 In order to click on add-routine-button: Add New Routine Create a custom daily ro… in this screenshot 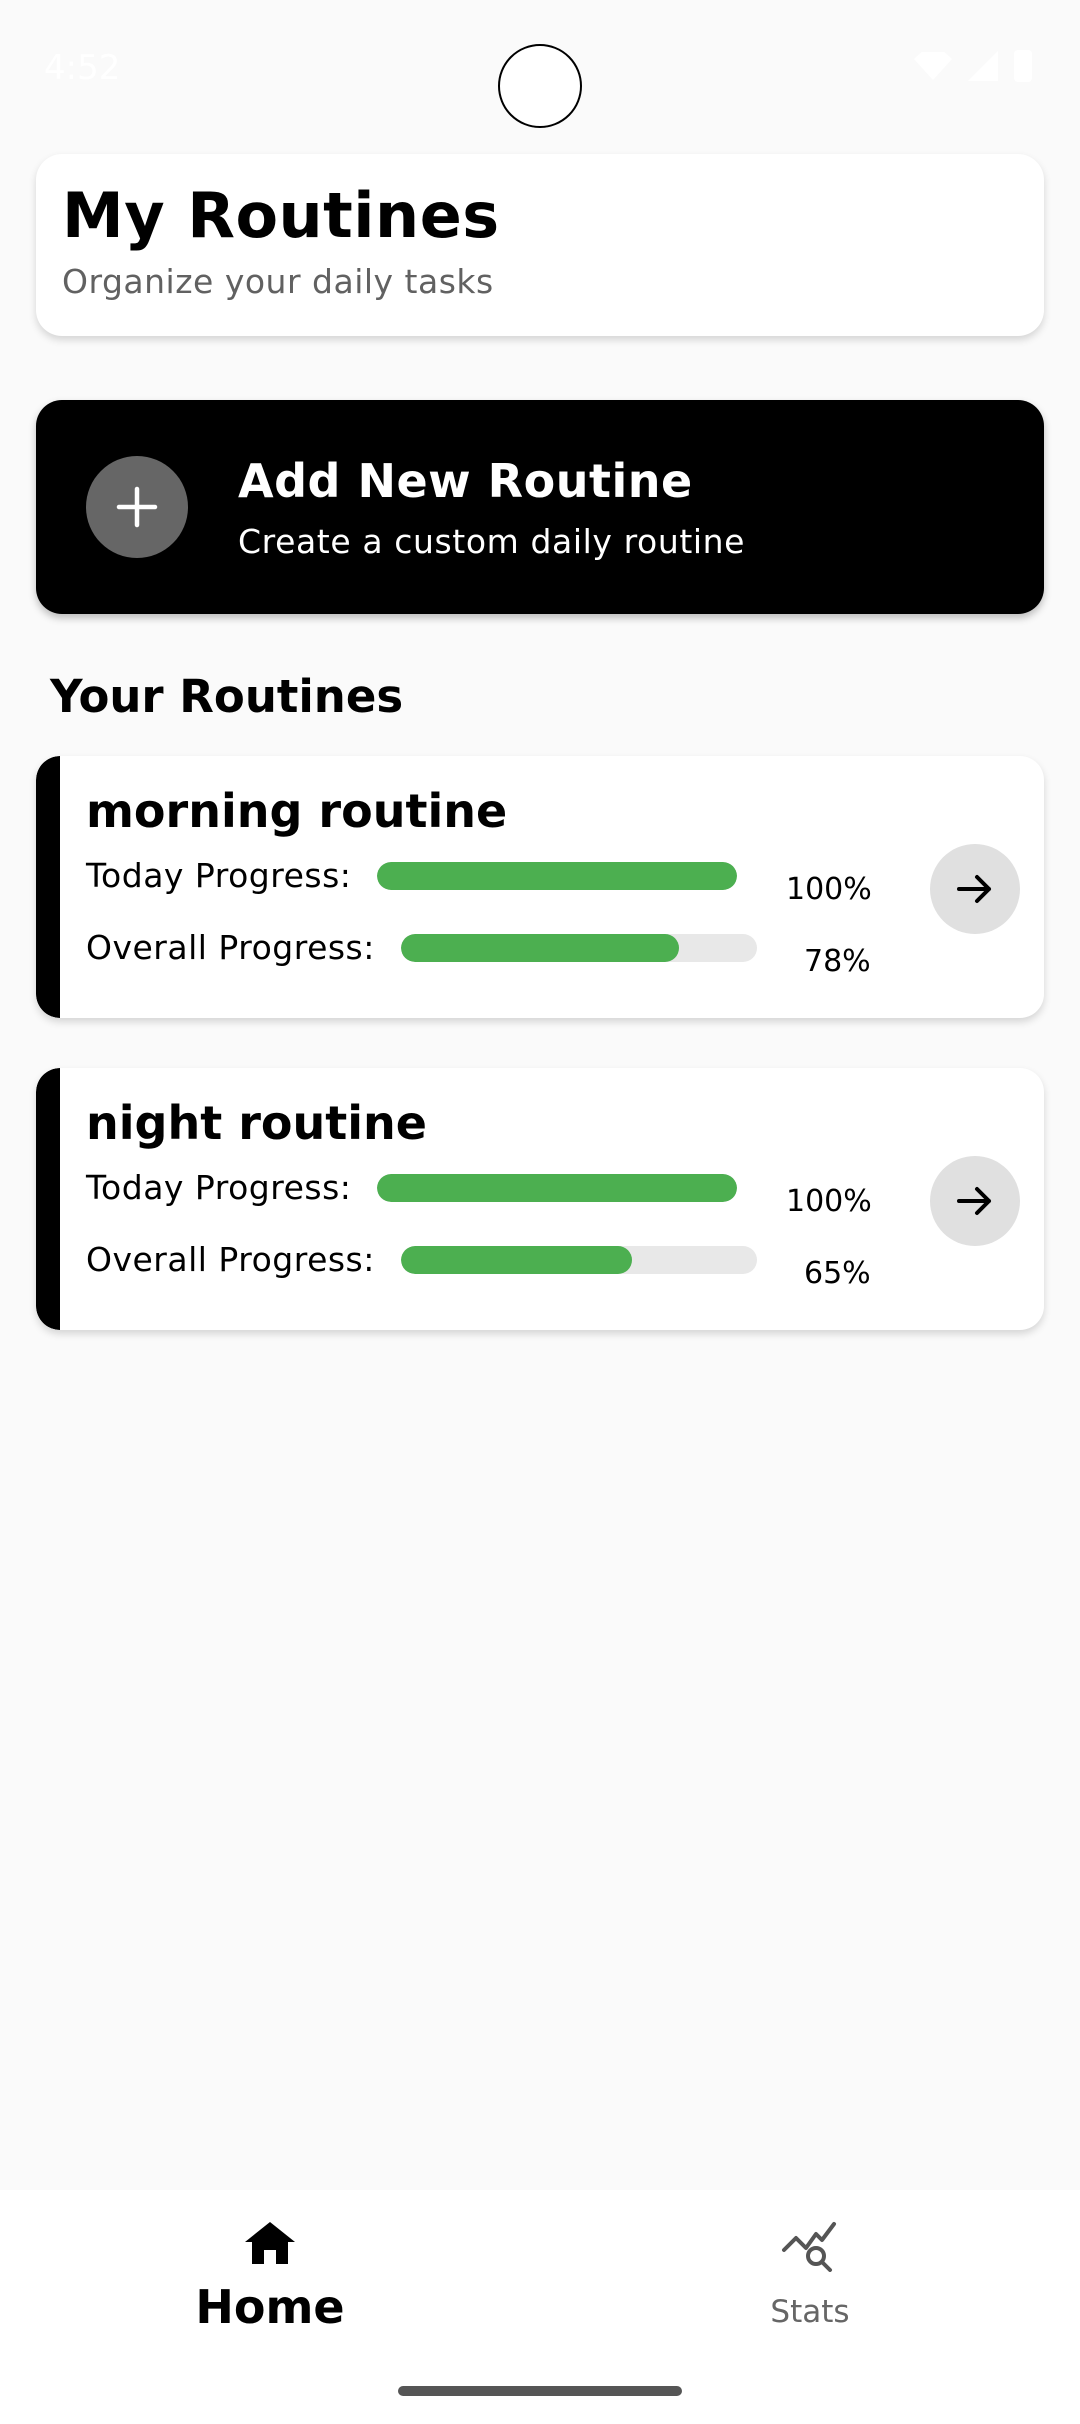, I will do `click(540, 507)`.